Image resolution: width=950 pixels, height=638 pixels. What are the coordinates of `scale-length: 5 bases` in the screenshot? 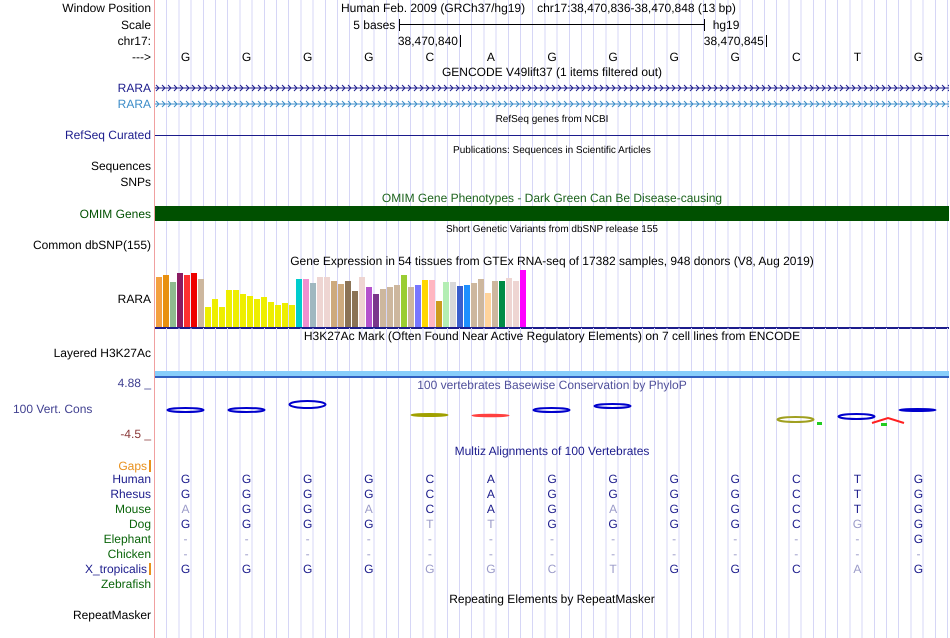 It's located at (374, 25).